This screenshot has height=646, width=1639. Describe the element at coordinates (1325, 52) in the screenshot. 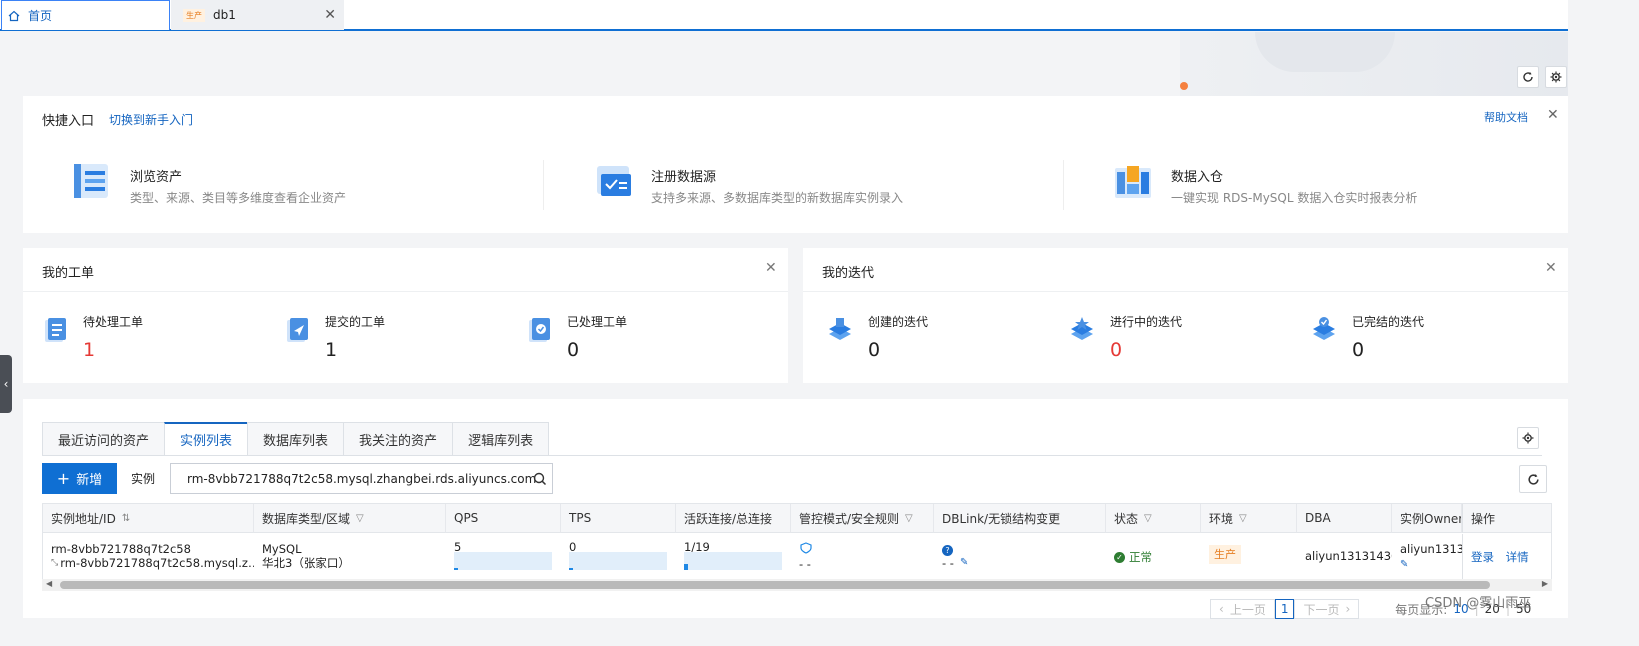

I see `background-disc` at that location.